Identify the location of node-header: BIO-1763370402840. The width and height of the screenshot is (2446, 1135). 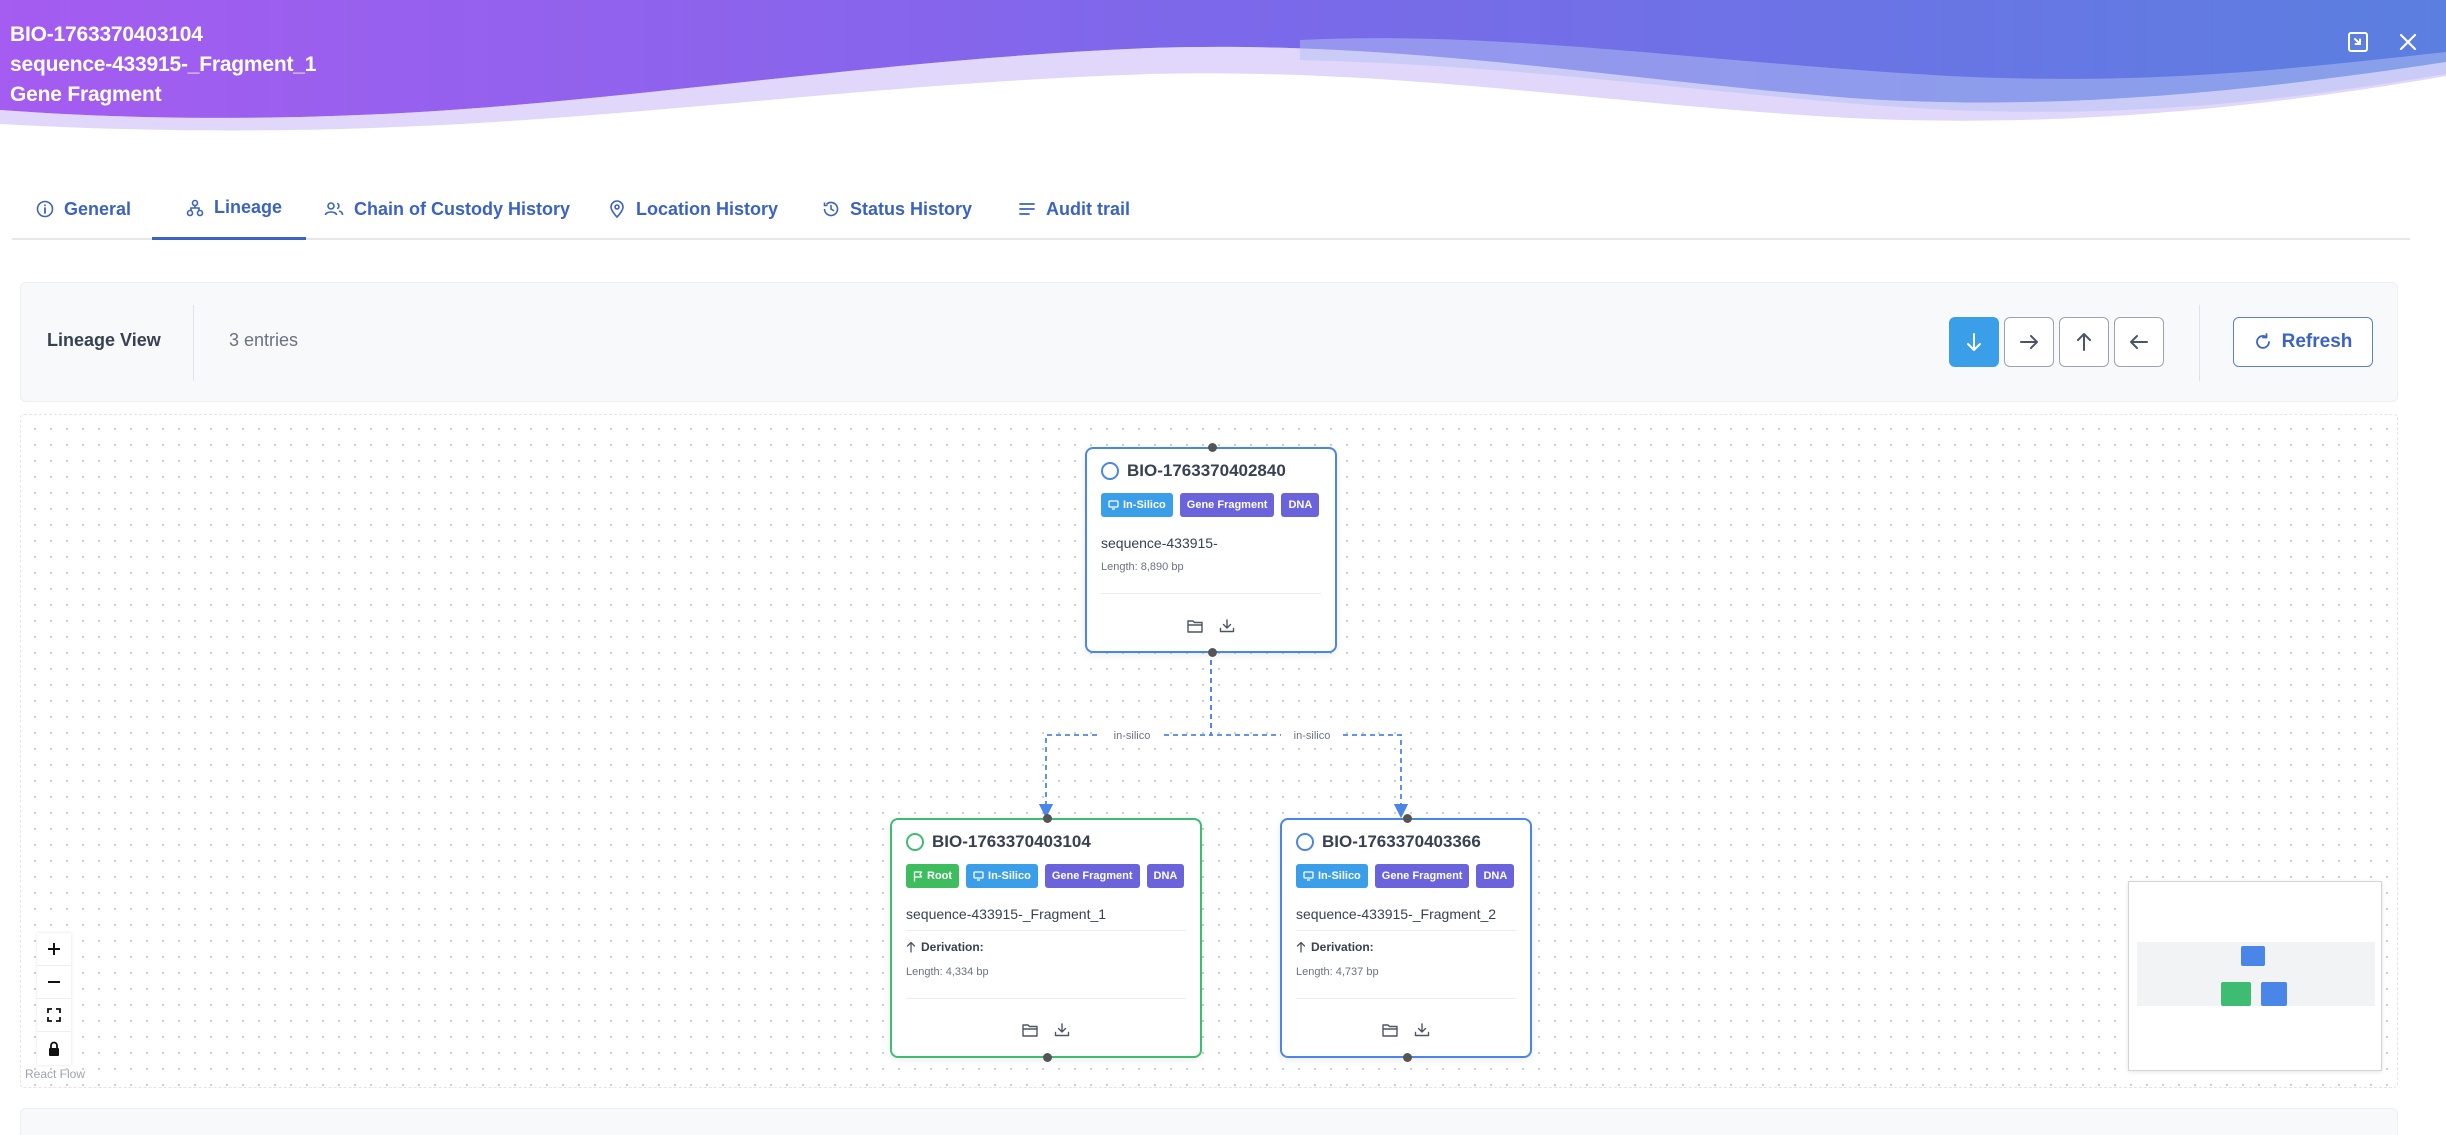
(1193, 471).